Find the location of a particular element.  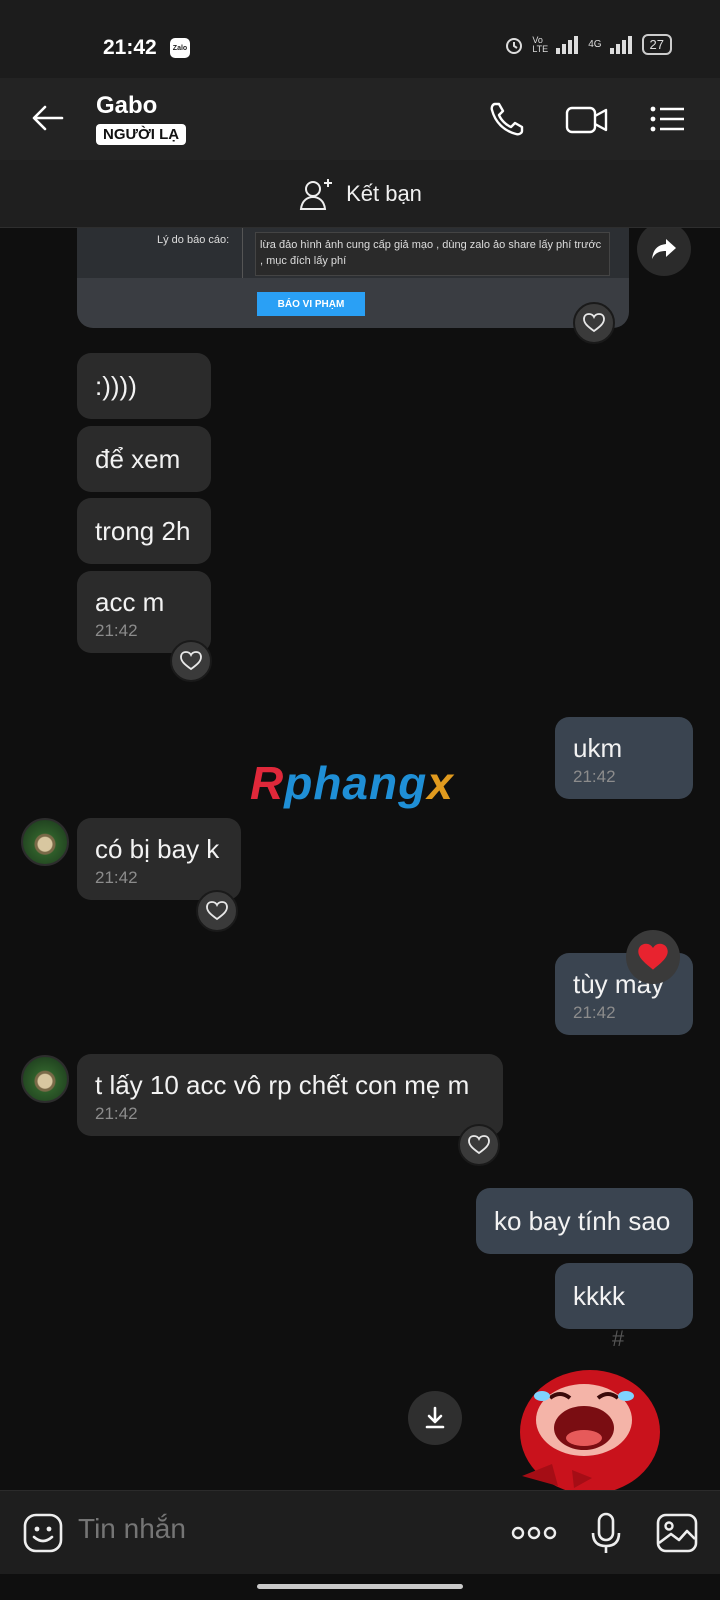

reaction-heart-badge is located at coordinates (653, 957).